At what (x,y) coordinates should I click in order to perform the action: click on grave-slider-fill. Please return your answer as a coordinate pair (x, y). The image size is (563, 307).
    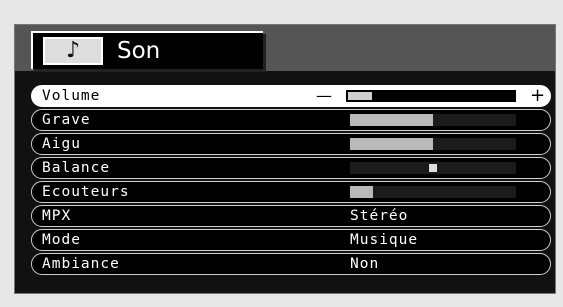
    Looking at the image, I should click on (391, 120).